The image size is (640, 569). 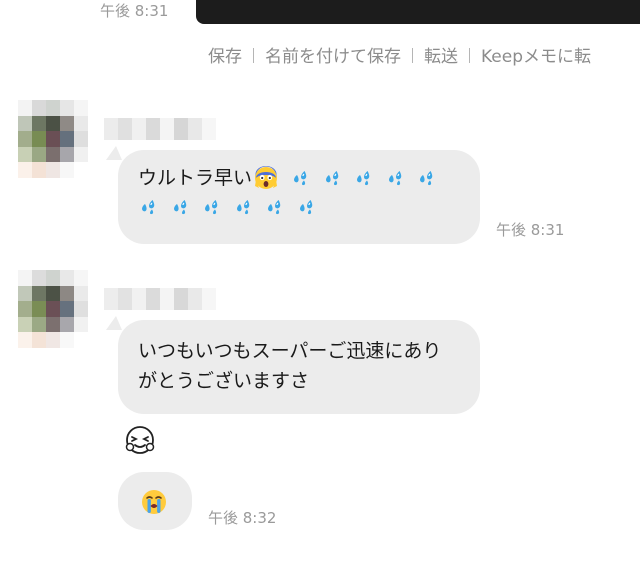 I want to click on message-text-line: がとうございますさ, so click(x=224, y=381).